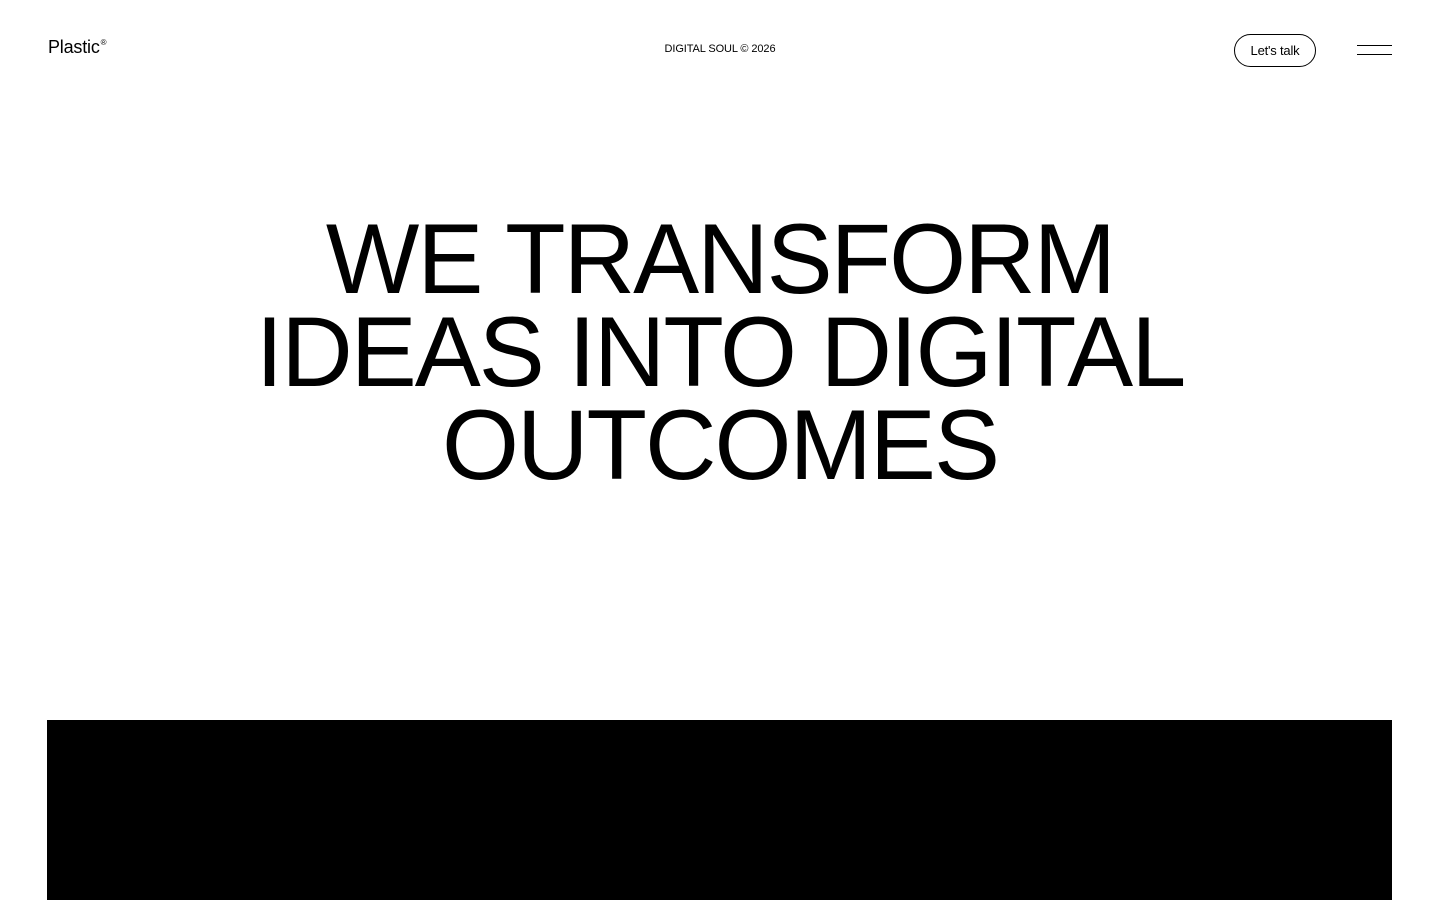 Image resolution: width=1440 pixels, height=900 pixels. What do you see at coordinates (720, 444) in the screenshot?
I see `hero-line-3: OUTCOMES` at bounding box center [720, 444].